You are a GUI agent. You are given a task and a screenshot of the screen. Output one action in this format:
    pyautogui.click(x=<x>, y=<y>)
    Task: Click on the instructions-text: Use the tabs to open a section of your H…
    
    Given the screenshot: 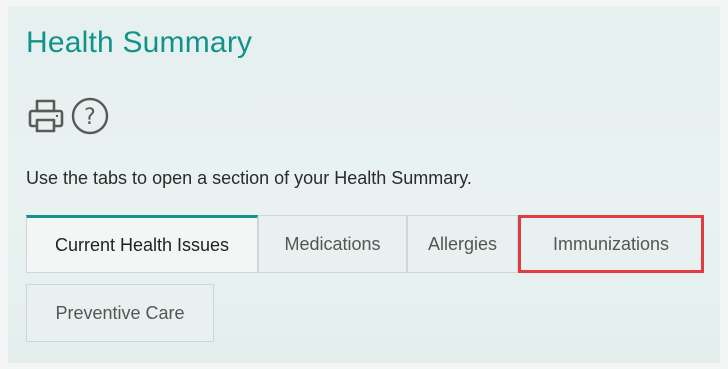 What is the action you would take?
    pyautogui.click(x=249, y=178)
    